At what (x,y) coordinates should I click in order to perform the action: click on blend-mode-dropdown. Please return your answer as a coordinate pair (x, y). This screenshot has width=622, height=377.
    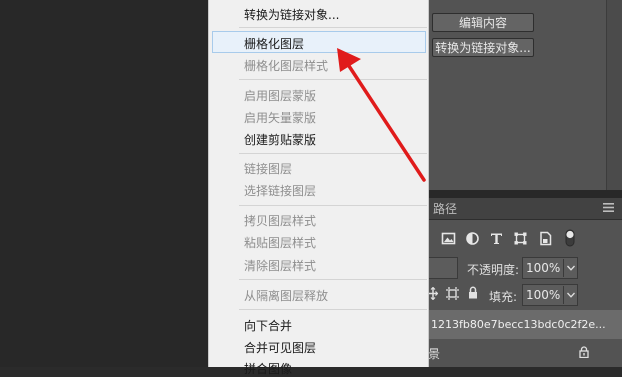
    Looking at the image, I should click on (443, 268).